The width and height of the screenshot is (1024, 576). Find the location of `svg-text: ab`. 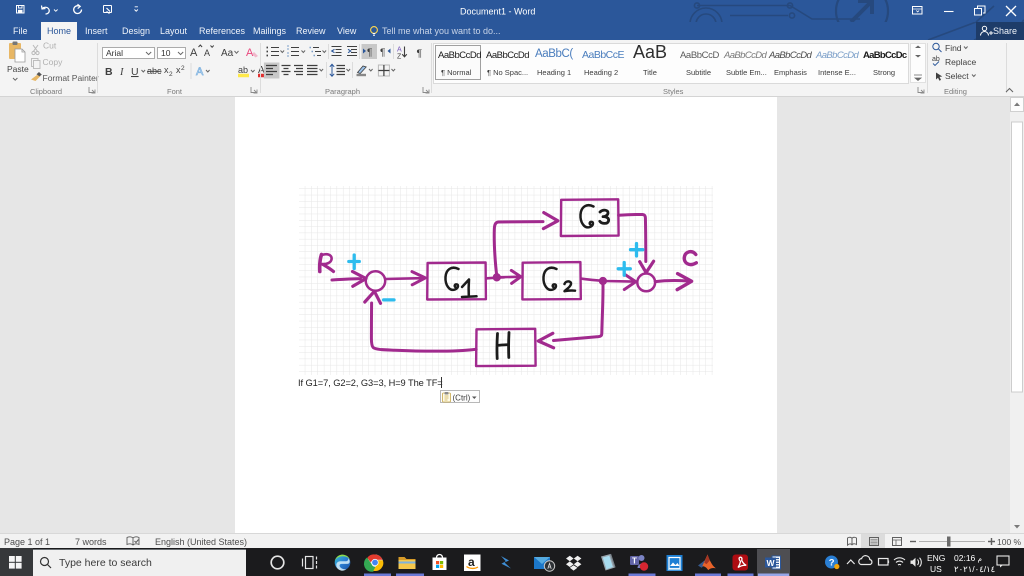

svg-text: ab is located at coordinates (243, 70).